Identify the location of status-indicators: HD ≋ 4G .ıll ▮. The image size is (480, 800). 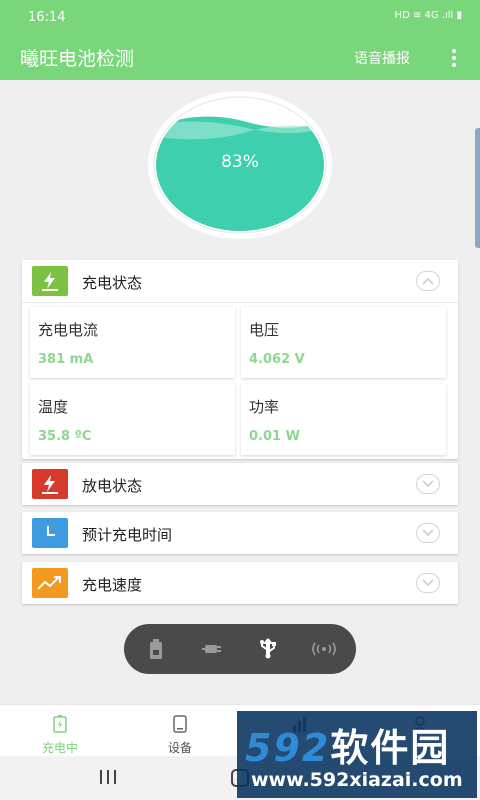
(428, 15).